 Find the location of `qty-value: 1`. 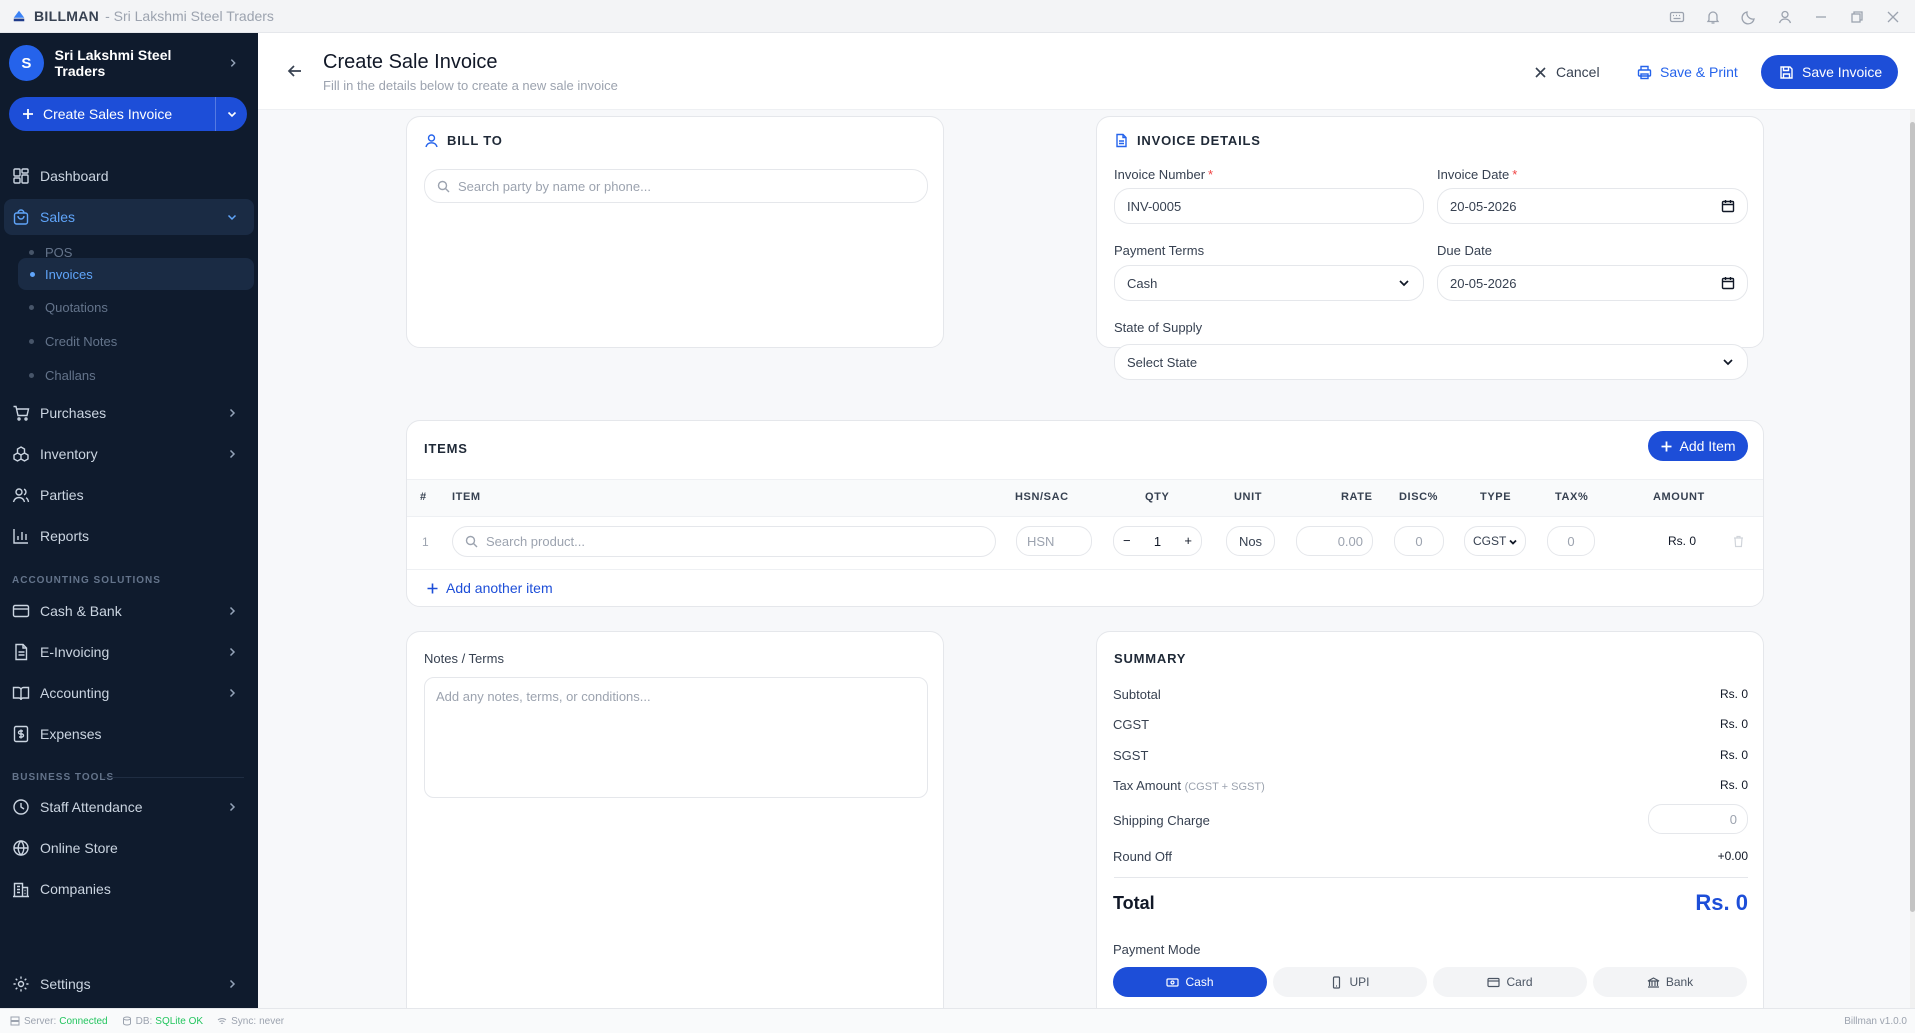

qty-value: 1 is located at coordinates (1157, 541).